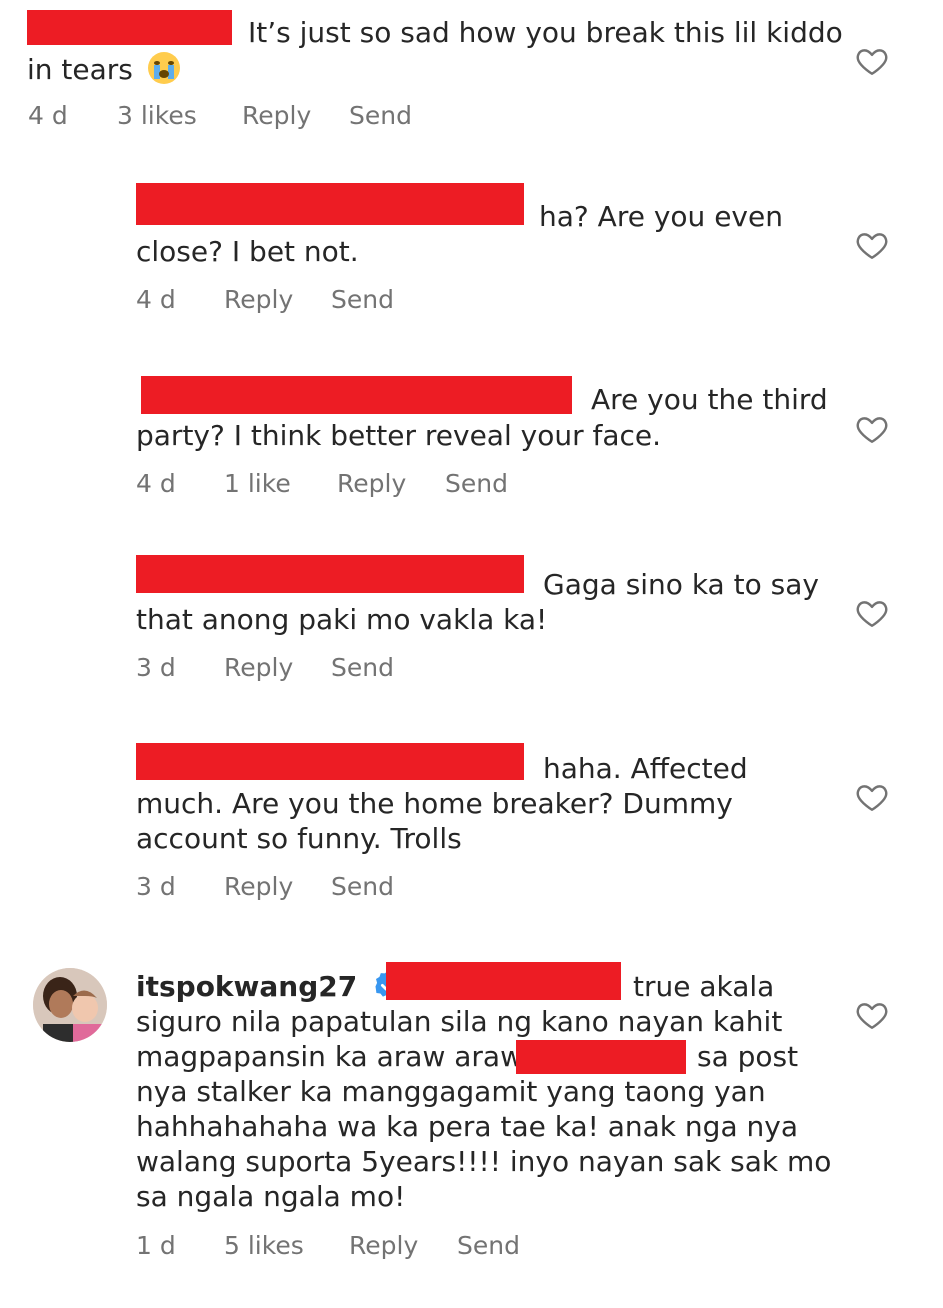 The image size is (943, 1308). What do you see at coordinates (704, 986) in the screenshot?
I see `comment-text: true akala` at bounding box center [704, 986].